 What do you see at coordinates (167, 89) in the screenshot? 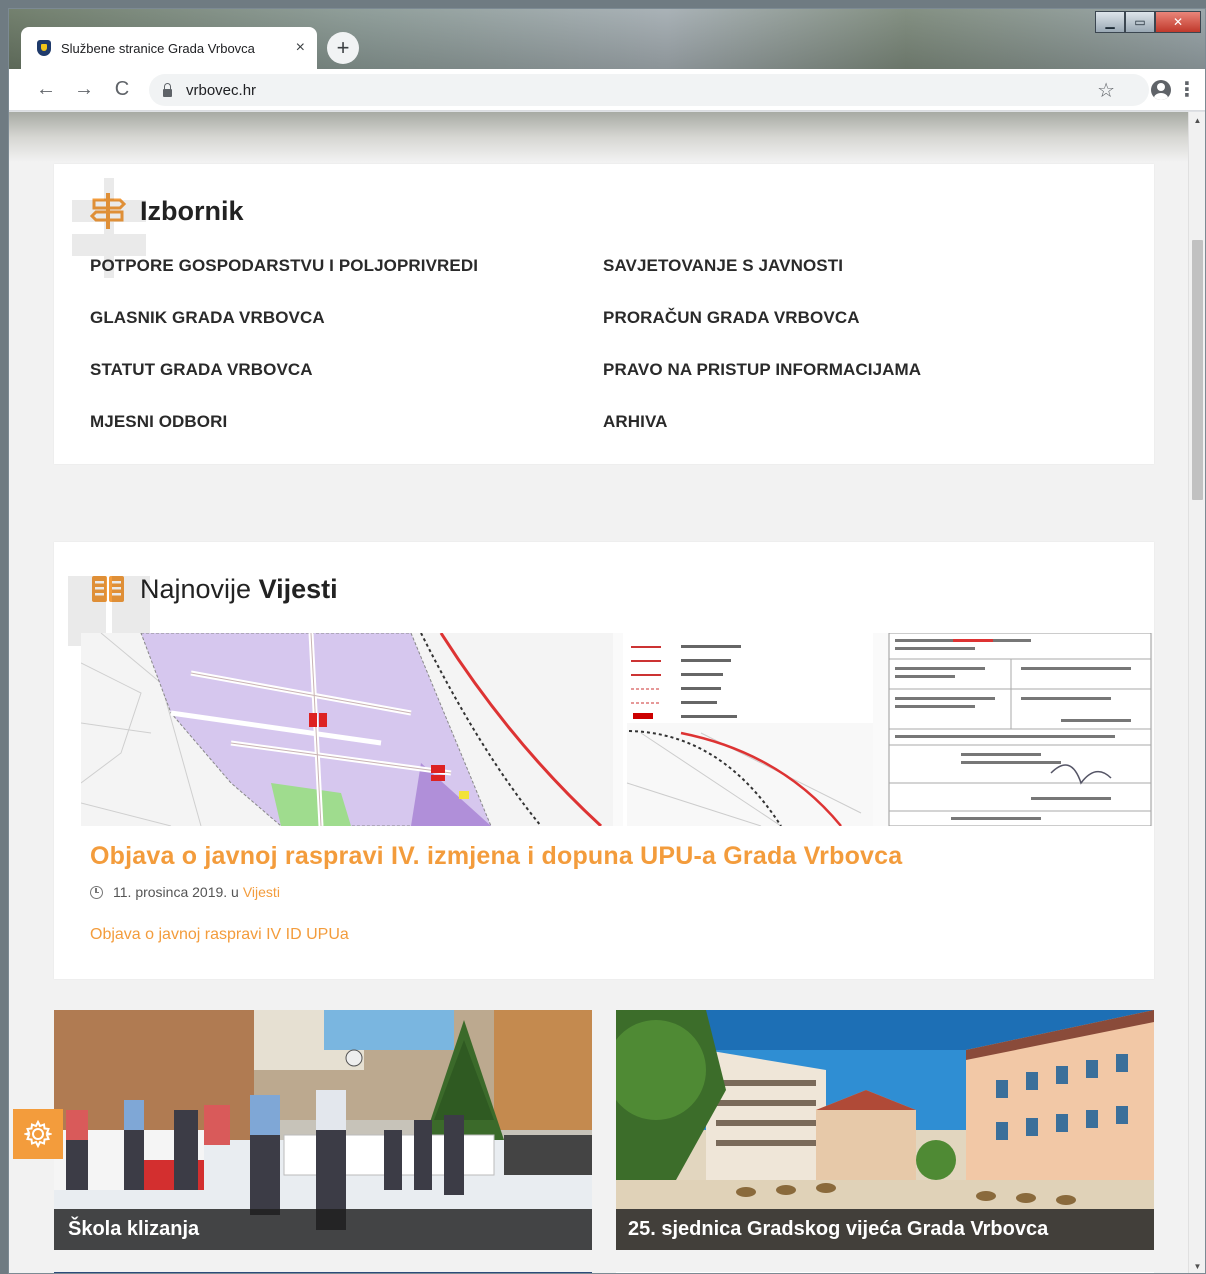
I see `lock-icon` at bounding box center [167, 89].